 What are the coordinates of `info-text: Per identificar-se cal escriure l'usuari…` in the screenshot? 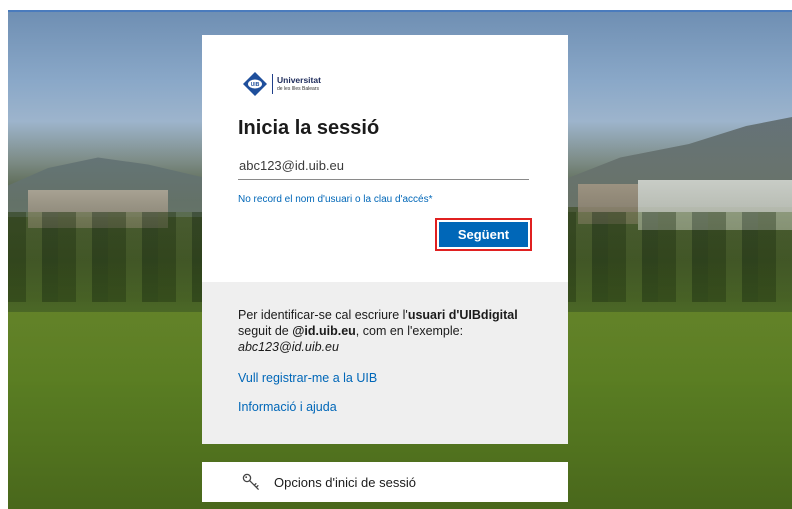 It's located at (393, 331).